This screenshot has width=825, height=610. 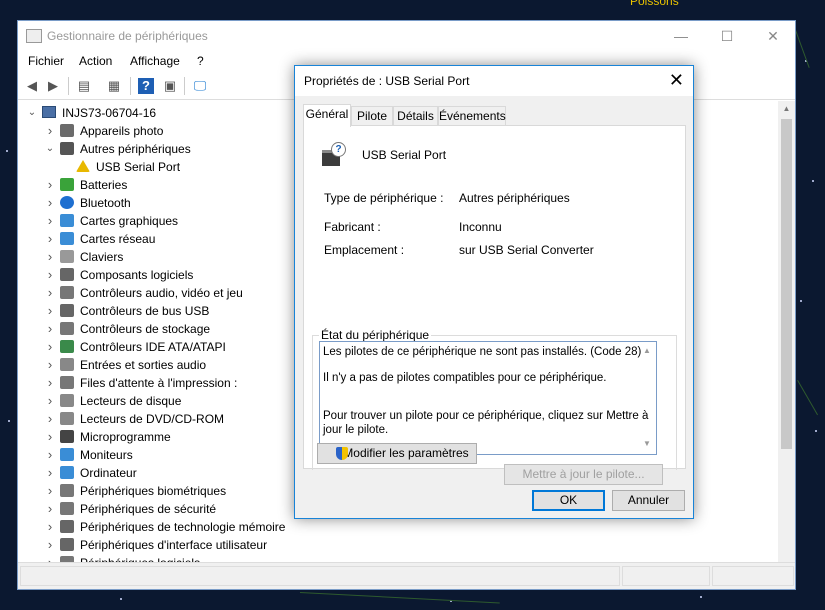 What do you see at coordinates (406, 575) in the screenshot?
I see `status-bar` at bounding box center [406, 575].